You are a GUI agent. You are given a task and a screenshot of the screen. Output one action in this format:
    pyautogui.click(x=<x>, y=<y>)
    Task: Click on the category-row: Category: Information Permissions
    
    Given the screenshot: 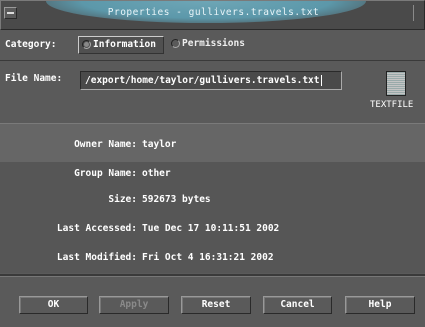 What is the action you would take?
    pyautogui.click(x=212, y=45)
    